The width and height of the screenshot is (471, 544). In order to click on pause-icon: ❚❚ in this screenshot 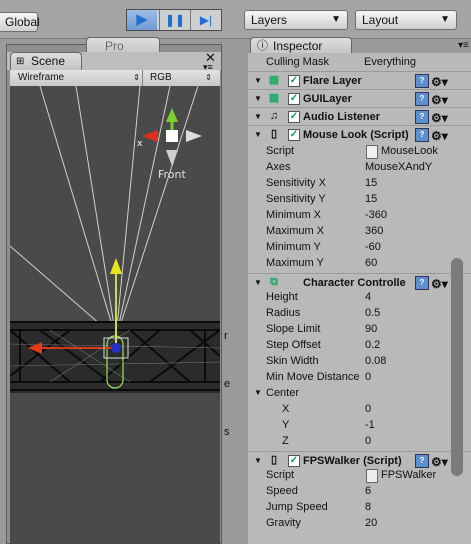, I will do `click(175, 20)`.